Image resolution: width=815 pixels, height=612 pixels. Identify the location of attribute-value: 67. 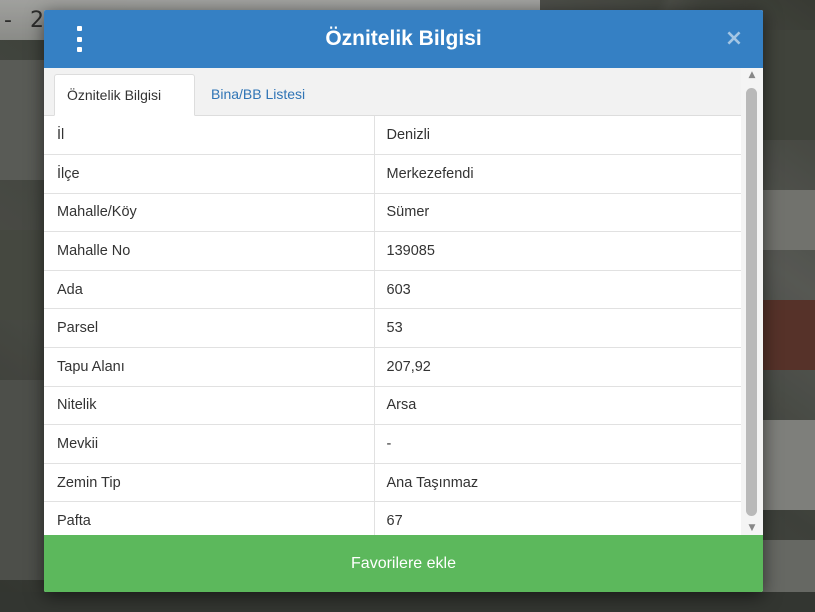
(557, 518).